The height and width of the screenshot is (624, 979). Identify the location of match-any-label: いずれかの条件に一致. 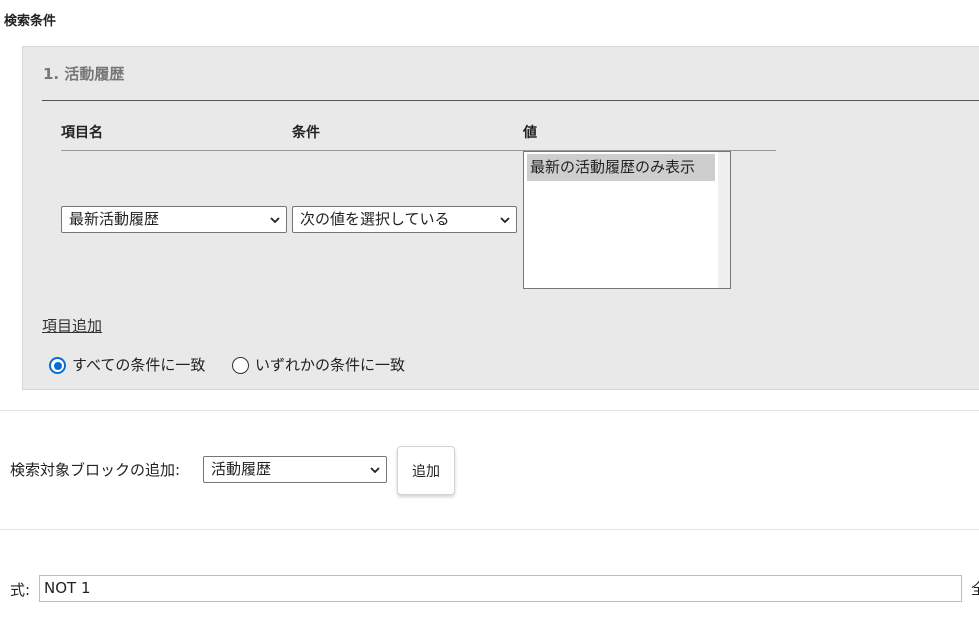
(330, 364).